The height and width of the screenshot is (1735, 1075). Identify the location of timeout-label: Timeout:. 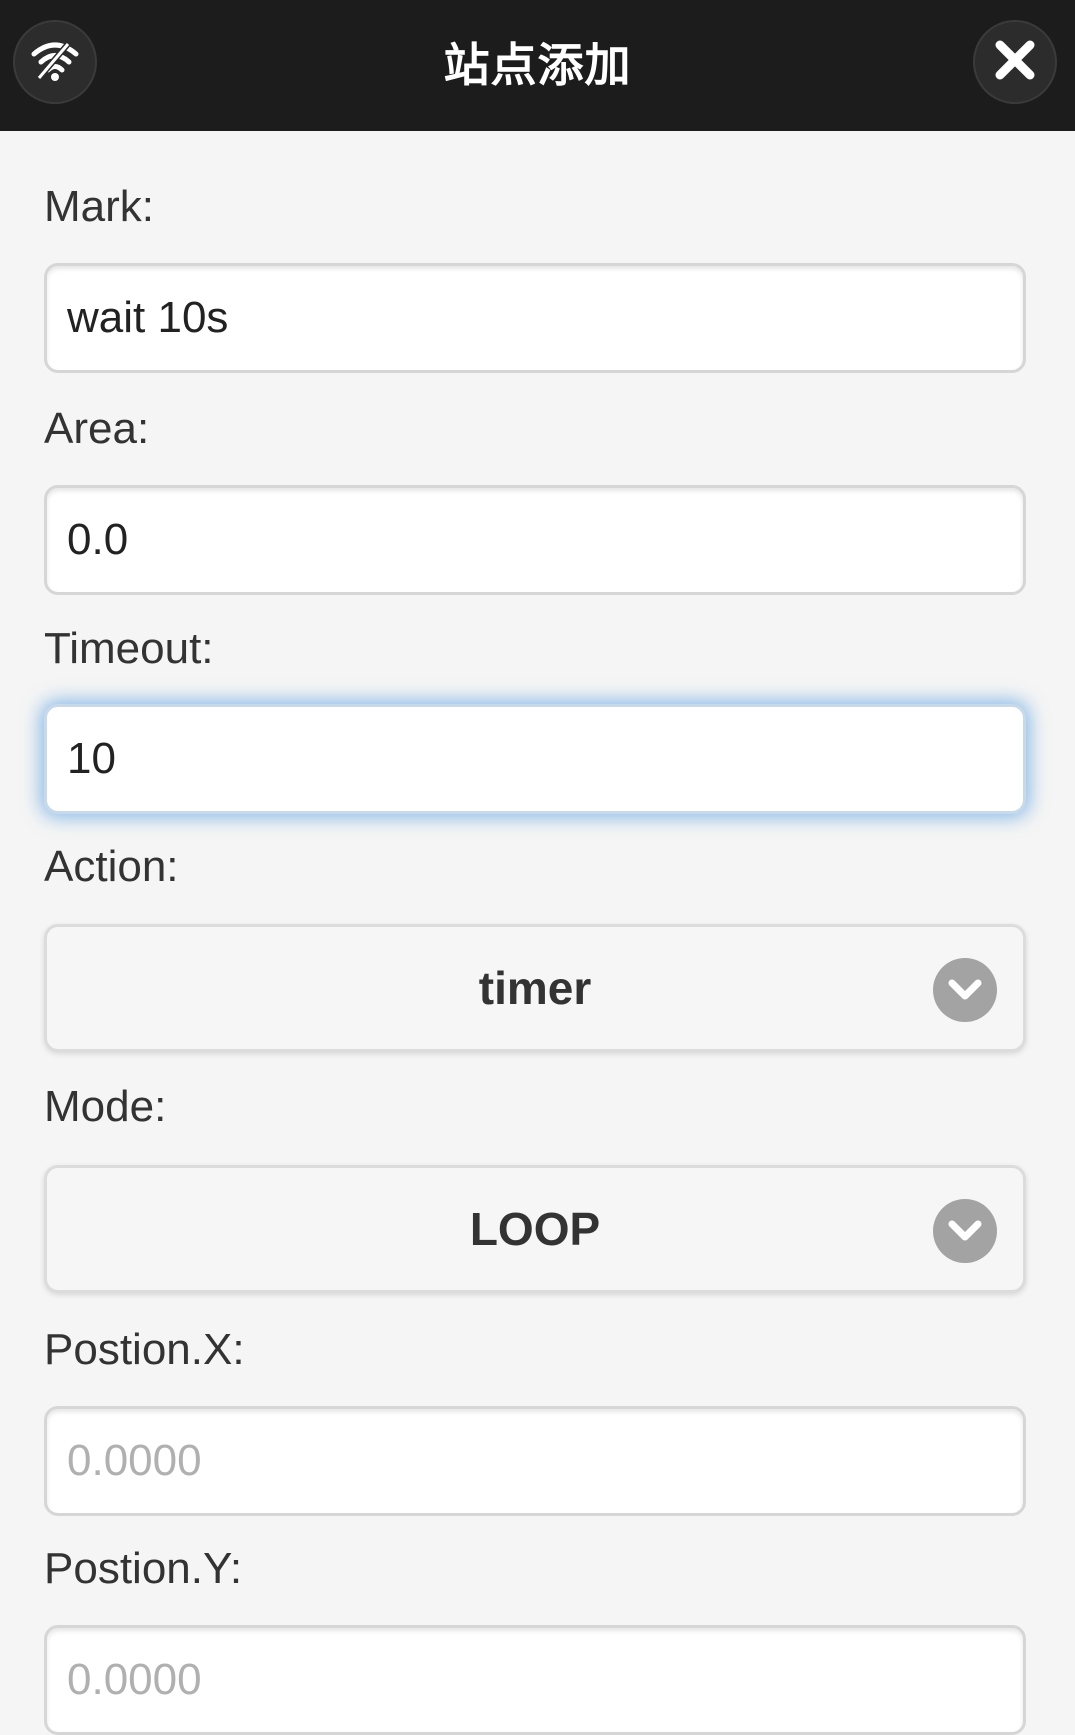
(129, 648).